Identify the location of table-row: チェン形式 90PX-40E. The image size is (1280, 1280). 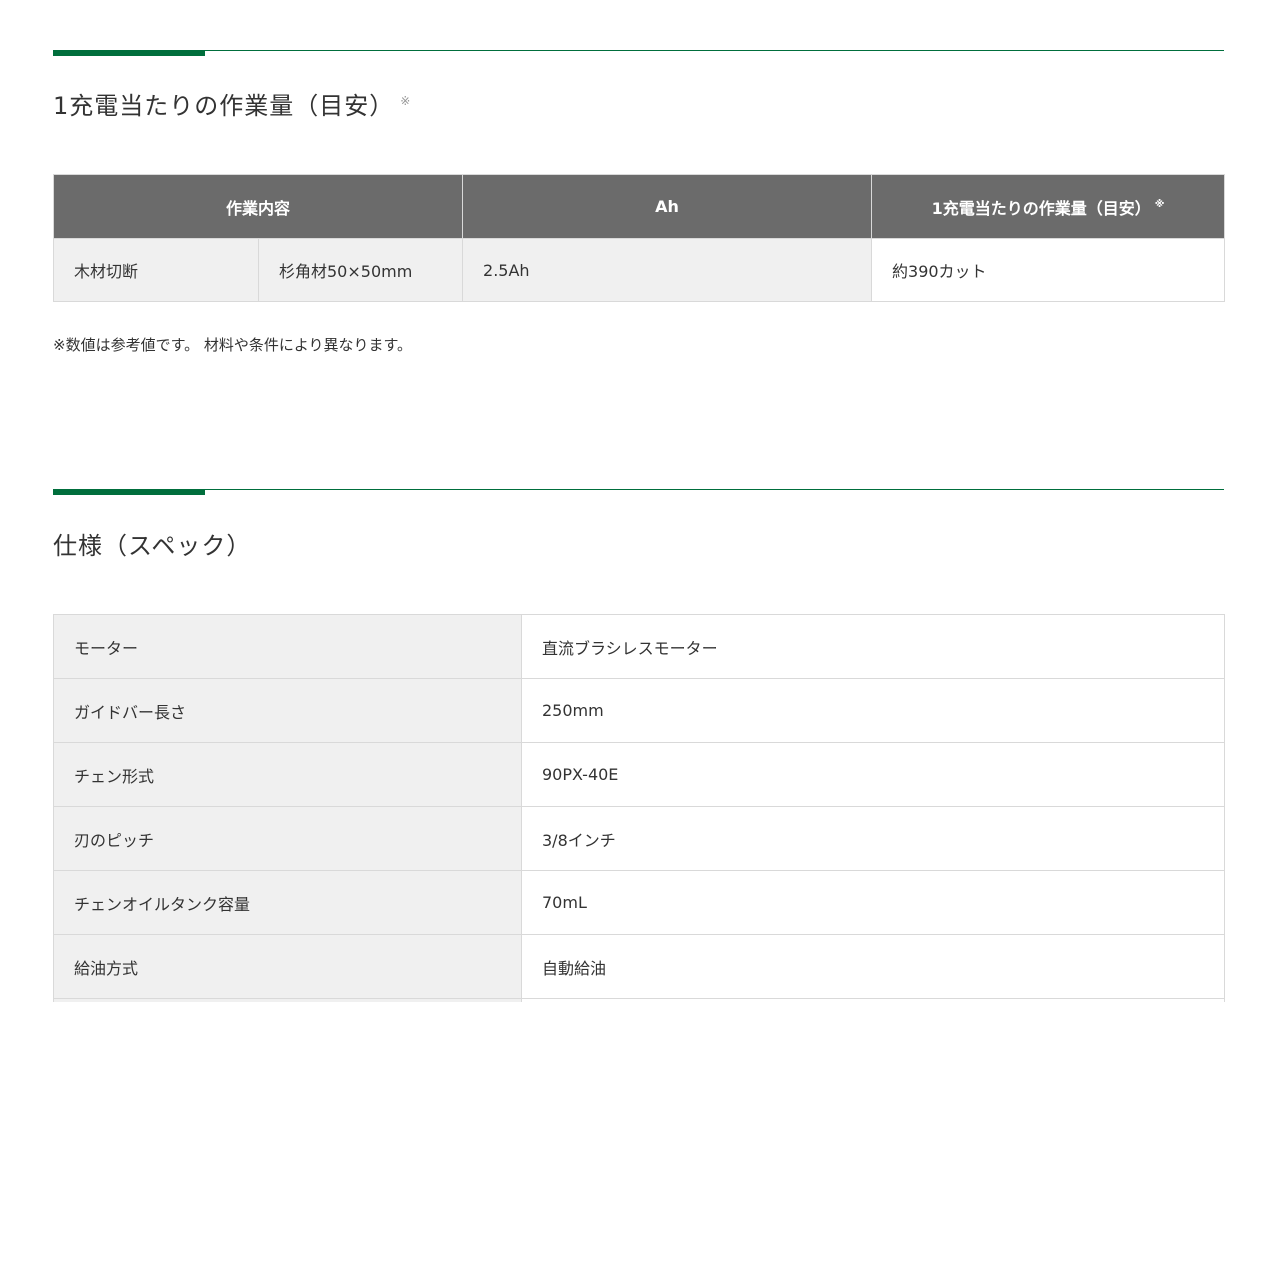
(639, 774).